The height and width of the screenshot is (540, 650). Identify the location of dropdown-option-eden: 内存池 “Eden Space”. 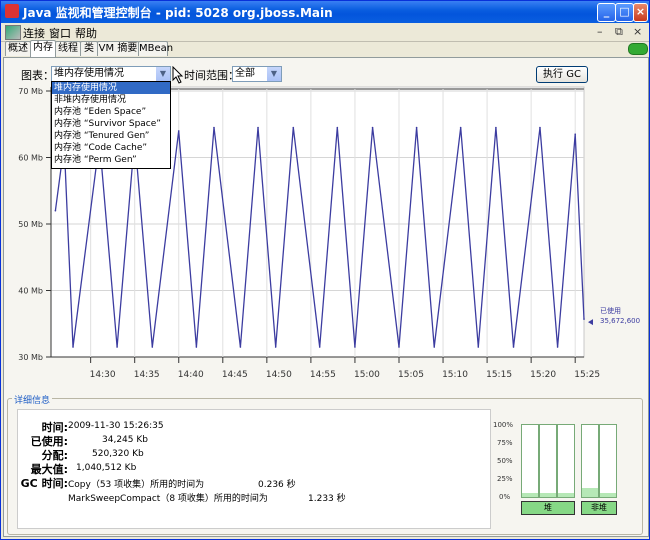
(111, 112).